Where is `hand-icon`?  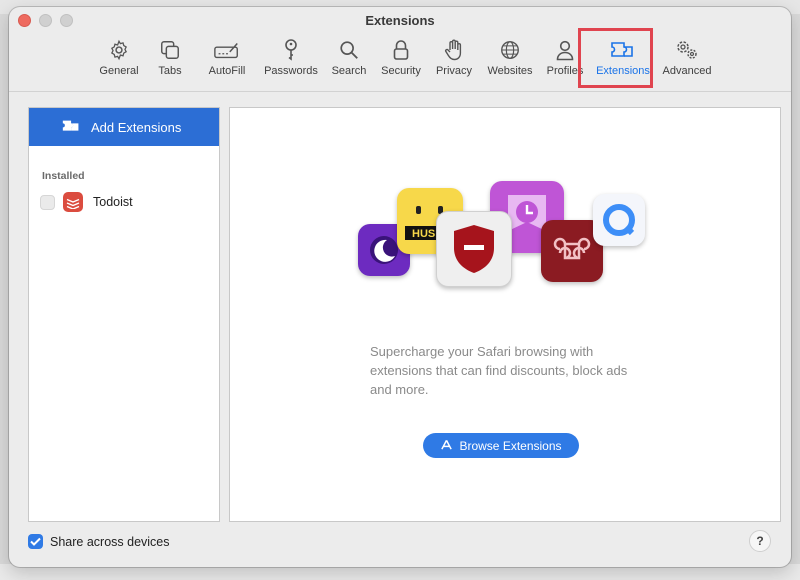 hand-icon is located at coordinates (454, 50).